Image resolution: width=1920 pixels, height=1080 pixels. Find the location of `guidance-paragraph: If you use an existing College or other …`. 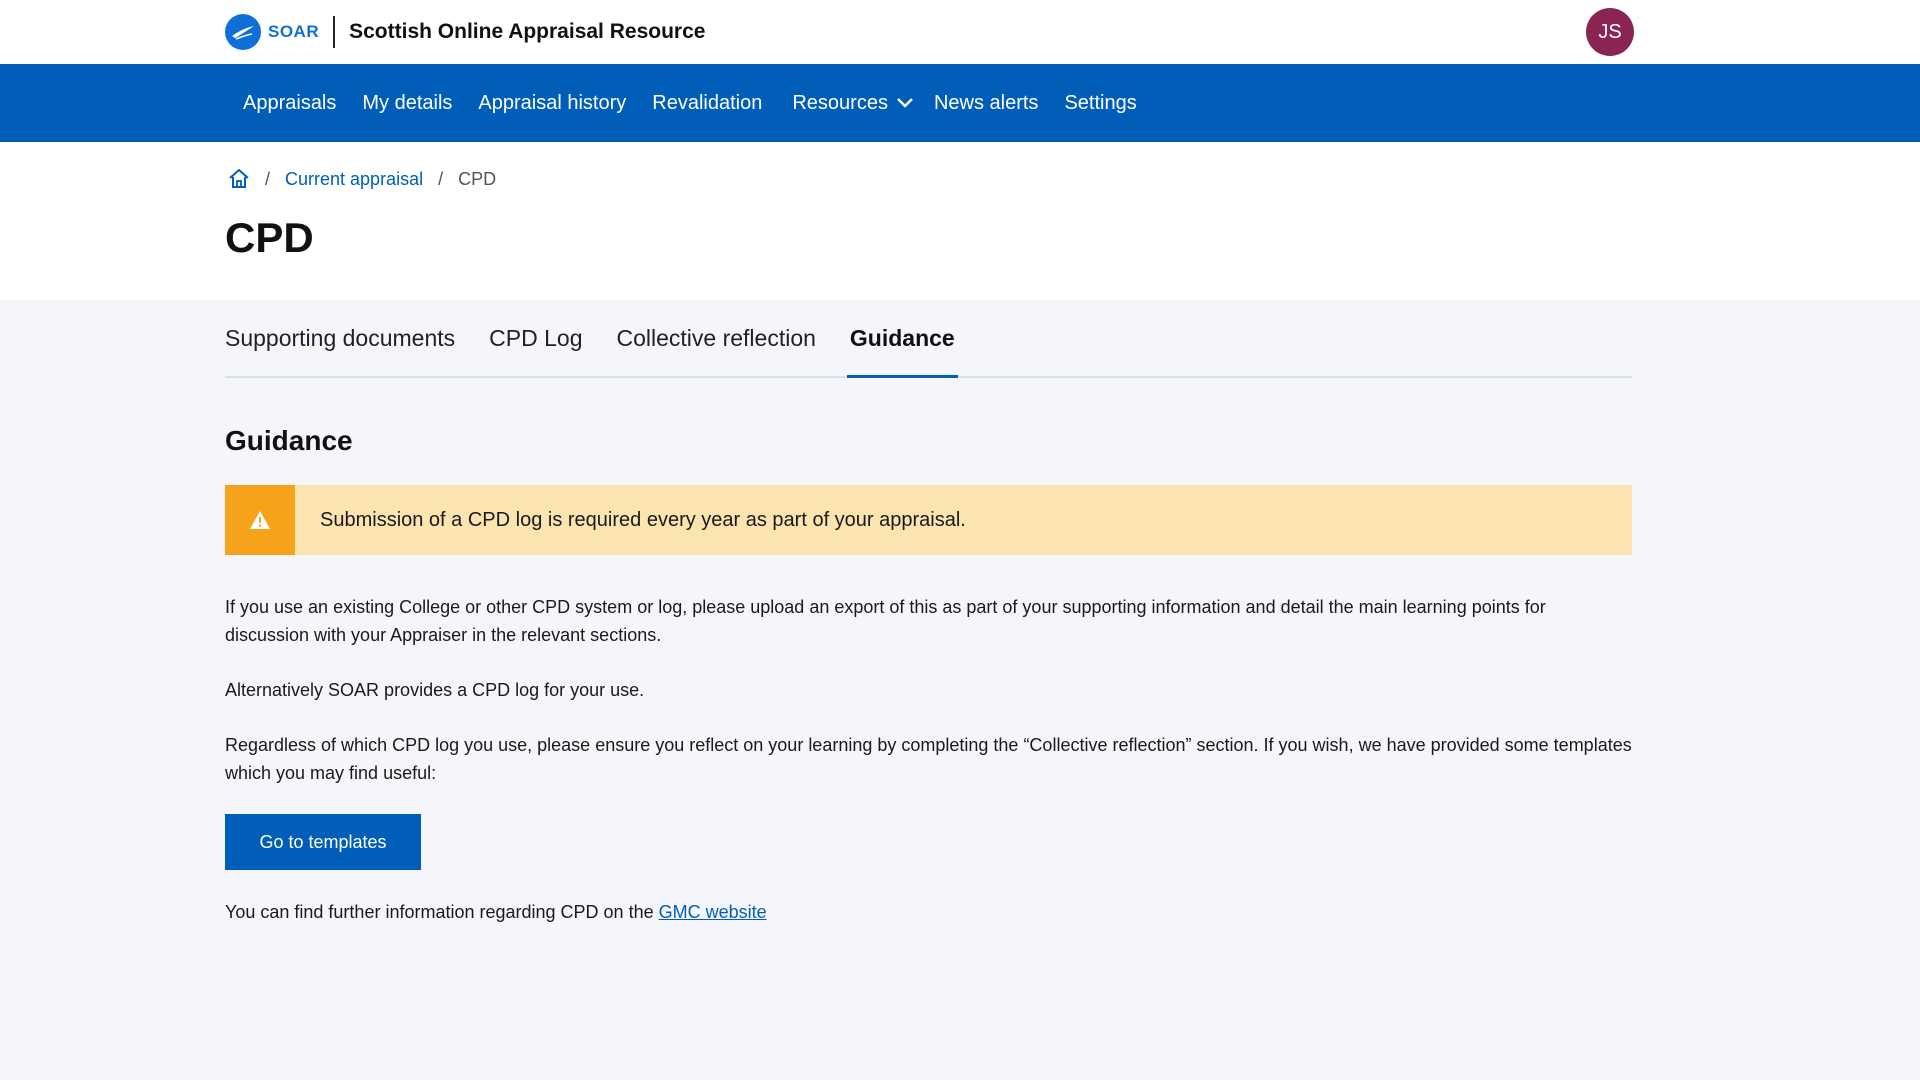

guidance-paragraph: If you use an existing College or other … is located at coordinates (885, 621).